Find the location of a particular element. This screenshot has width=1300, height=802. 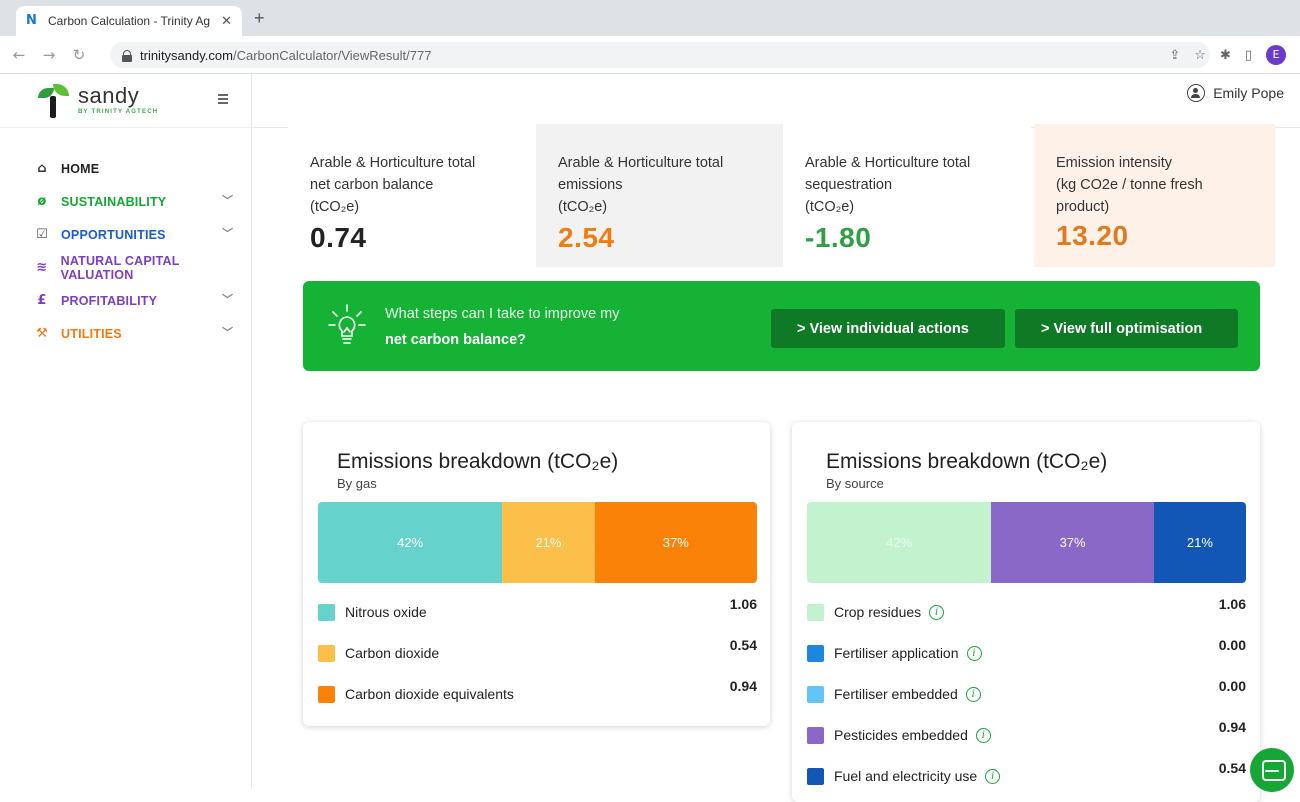

pound-icon: £ is located at coordinates (42, 300).